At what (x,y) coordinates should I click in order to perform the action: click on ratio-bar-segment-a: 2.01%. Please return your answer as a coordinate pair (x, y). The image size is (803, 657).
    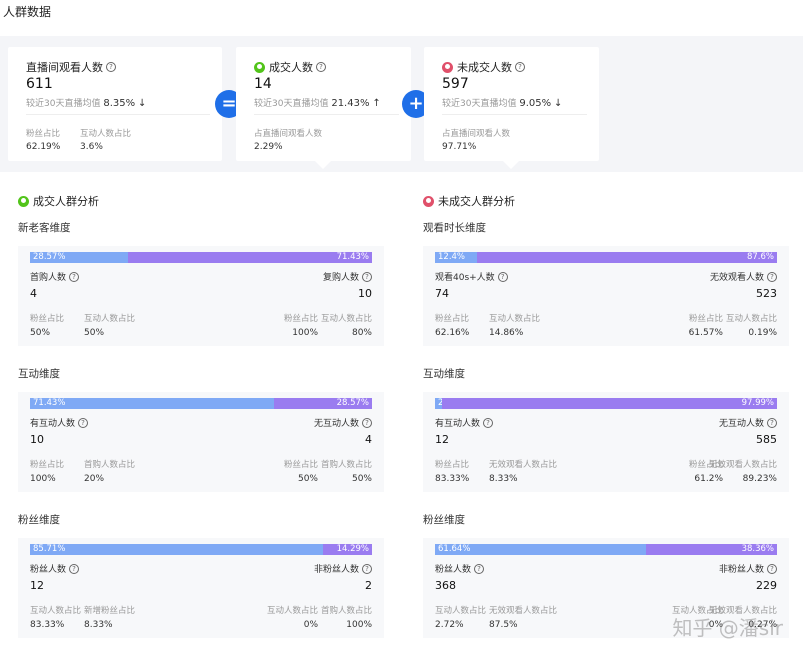
    Looking at the image, I should click on (450, 403).